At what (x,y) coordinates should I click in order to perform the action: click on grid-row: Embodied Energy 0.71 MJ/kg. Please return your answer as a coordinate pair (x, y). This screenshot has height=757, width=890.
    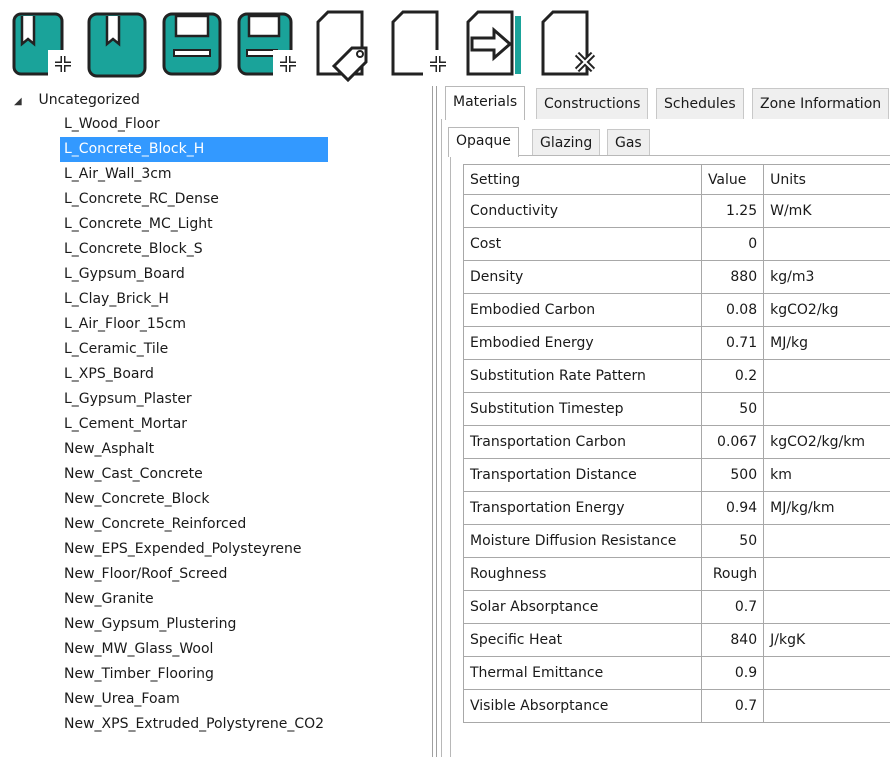
    Looking at the image, I should click on (676, 343).